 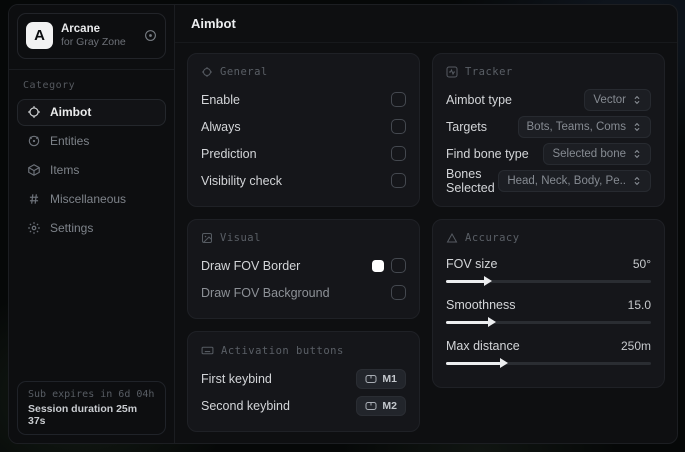 I want to click on slider-value: 250m, so click(x=635, y=346).